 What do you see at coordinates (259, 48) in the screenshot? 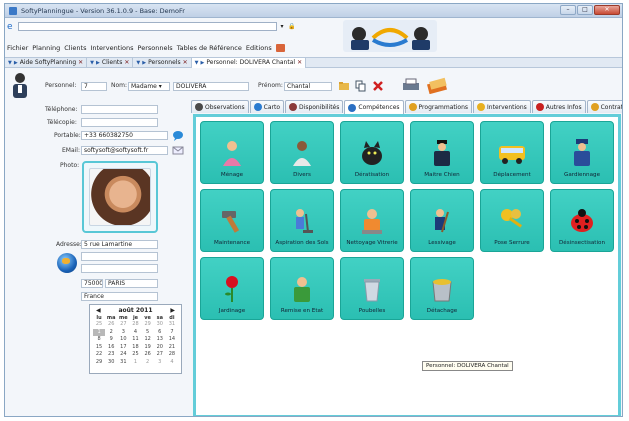
I see `menu-editions: Editions` at bounding box center [259, 48].